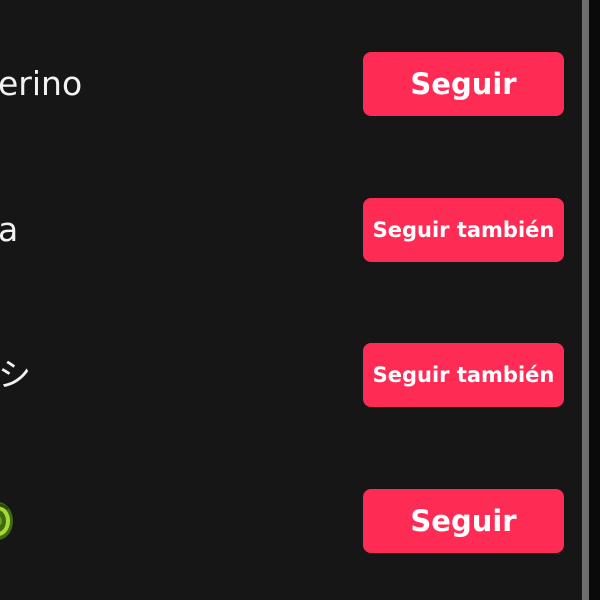 The height and width of the screenshot is (600, 600). What do you see at coordinates (41, 83) in the screenshot?
I see `username-label: erino` at bounding box center [41, 83].